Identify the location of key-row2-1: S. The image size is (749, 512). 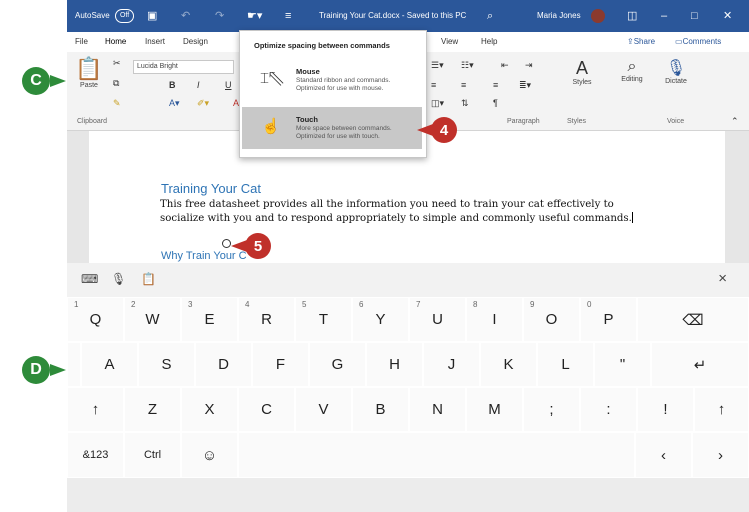
(166, 364).